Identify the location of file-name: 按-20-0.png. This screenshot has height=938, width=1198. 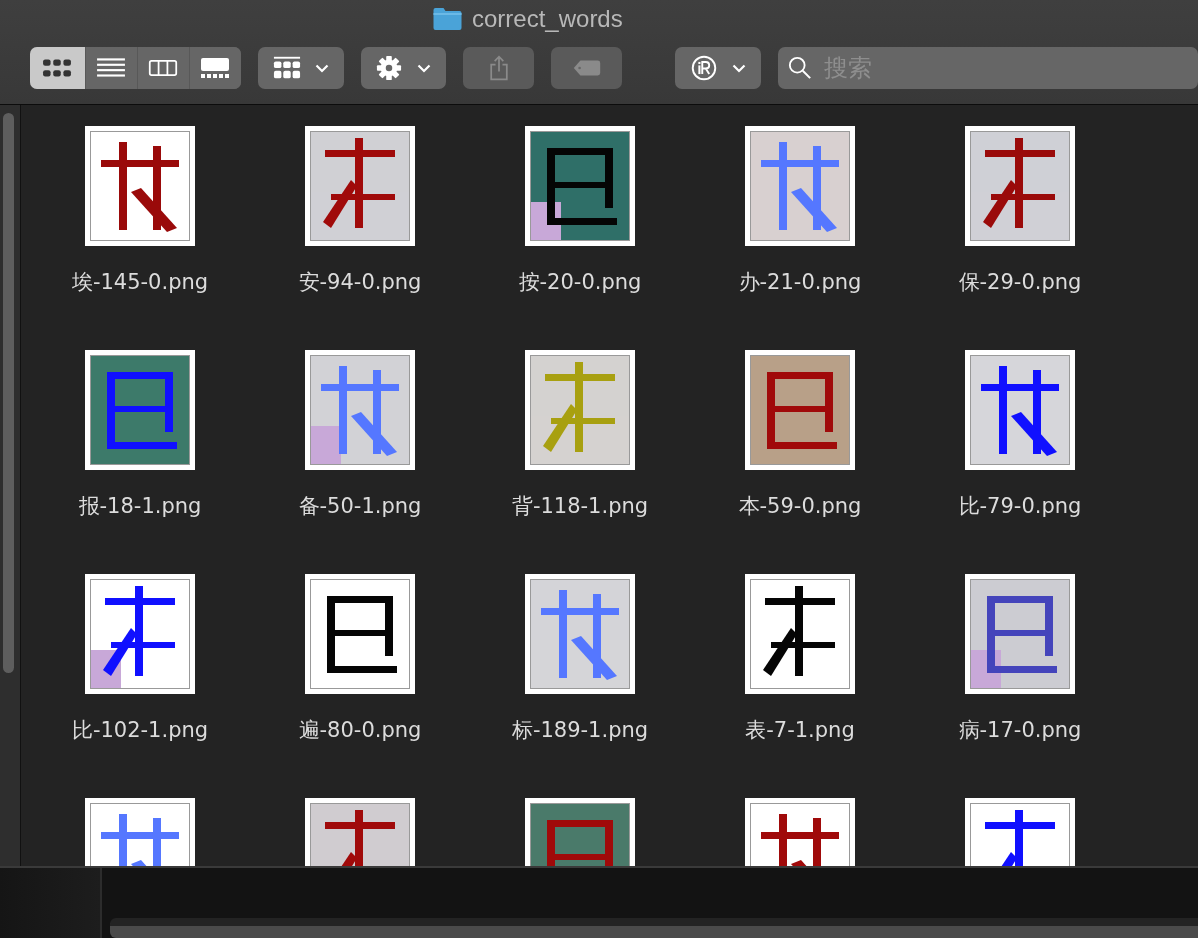
(580, 282).